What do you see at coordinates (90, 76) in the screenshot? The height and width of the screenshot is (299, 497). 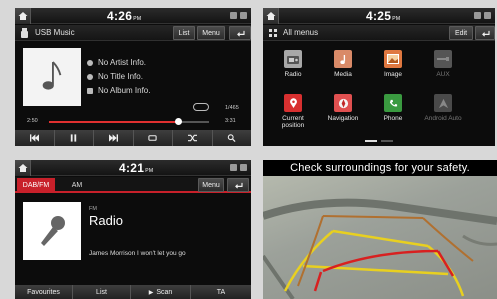 I see `title-icon` at bounding box center [90, 76].